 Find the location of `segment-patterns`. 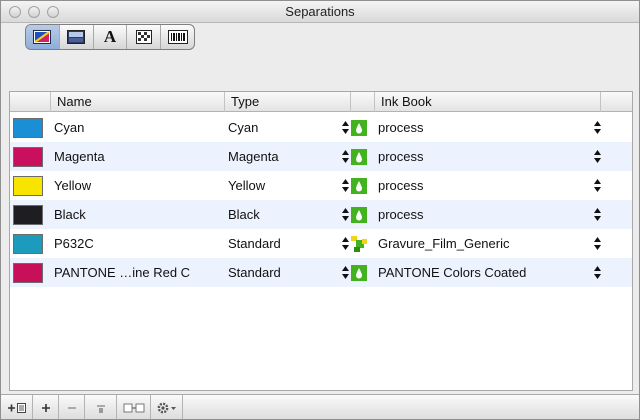

segment-patterns is located at coordinates (144, 37).